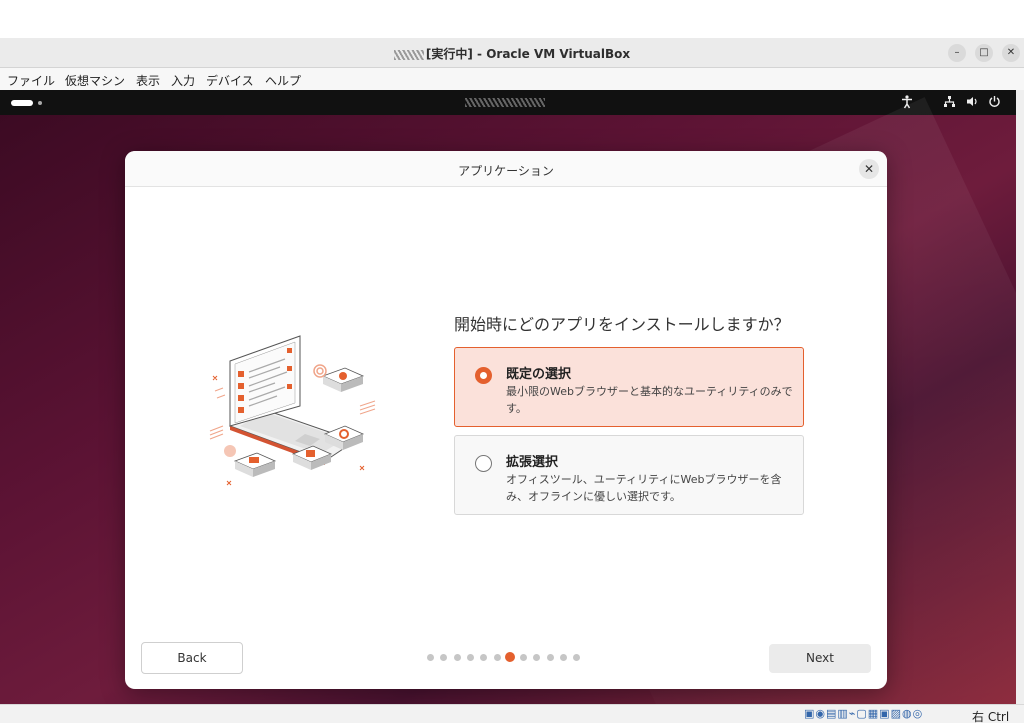  What do you see at coordinates (622, 324) in the screenshot?
I see `install-question: 開始時にどのアプリをインストールしますか？` at bounding box center [622, 324].